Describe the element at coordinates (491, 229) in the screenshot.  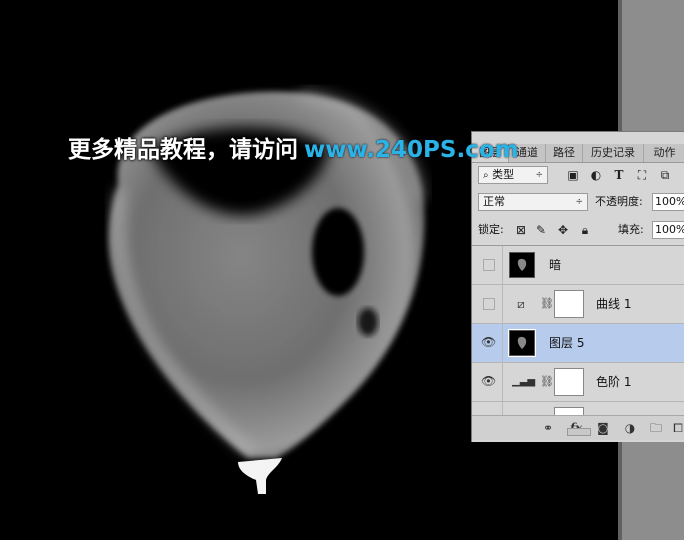
I see `lock-label: 锁定:` at that location.